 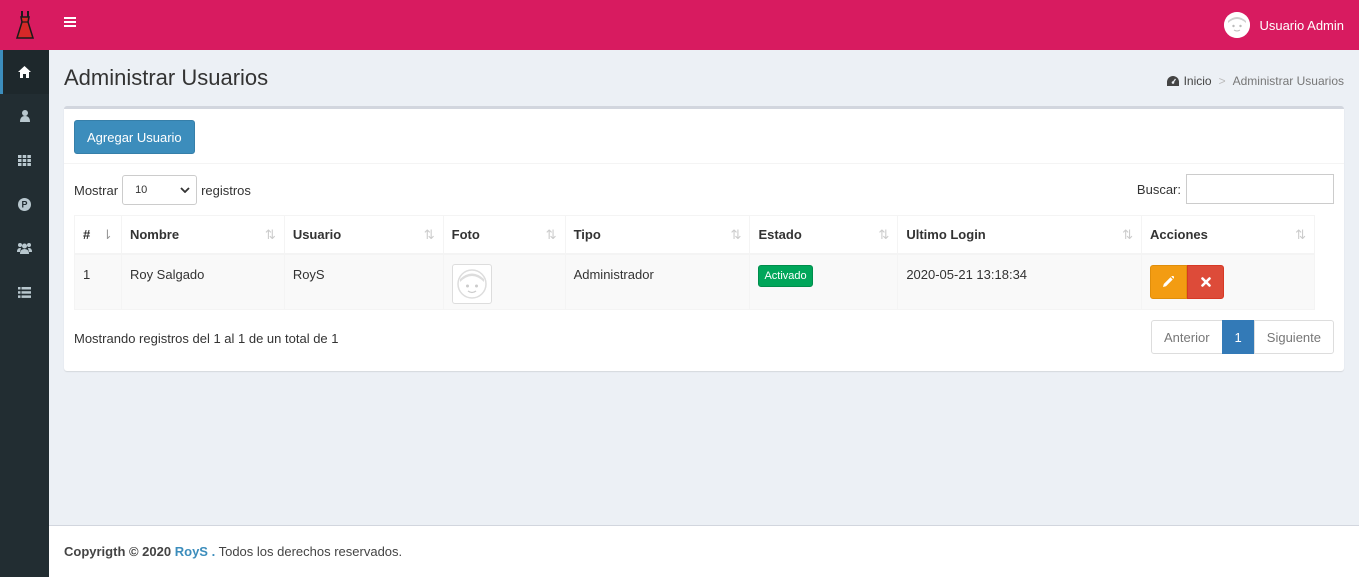 I want to click on home-icon, so click(x=24, y=72).